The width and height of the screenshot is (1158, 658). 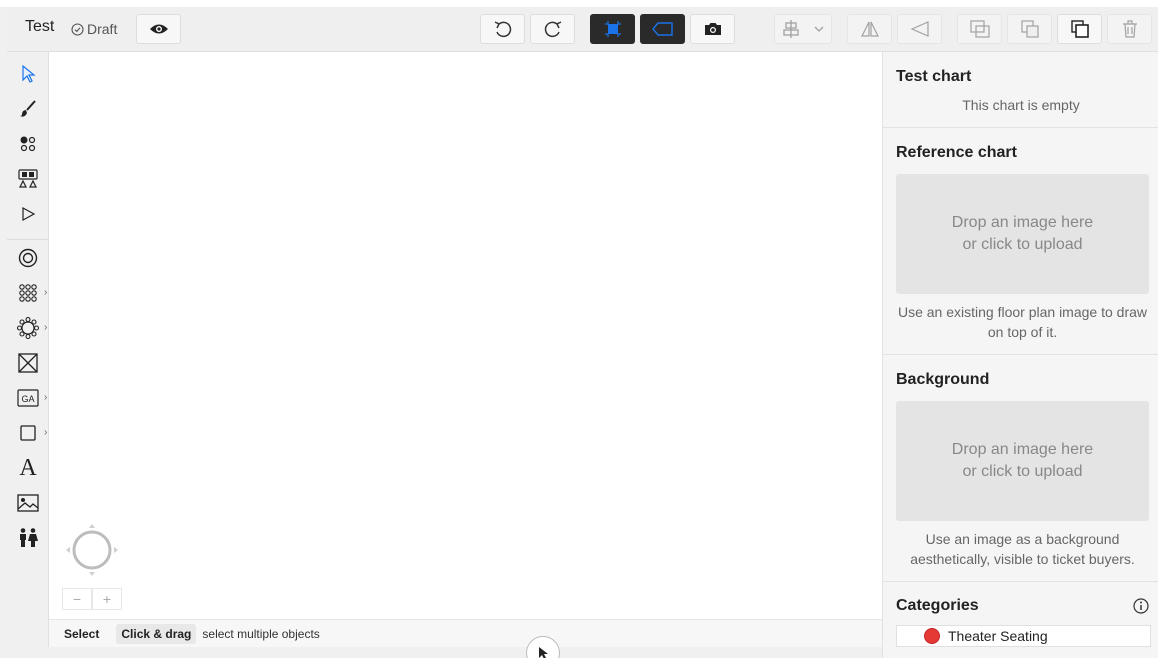 I want to click on brush-select-tool, so click(x=28, y=109).